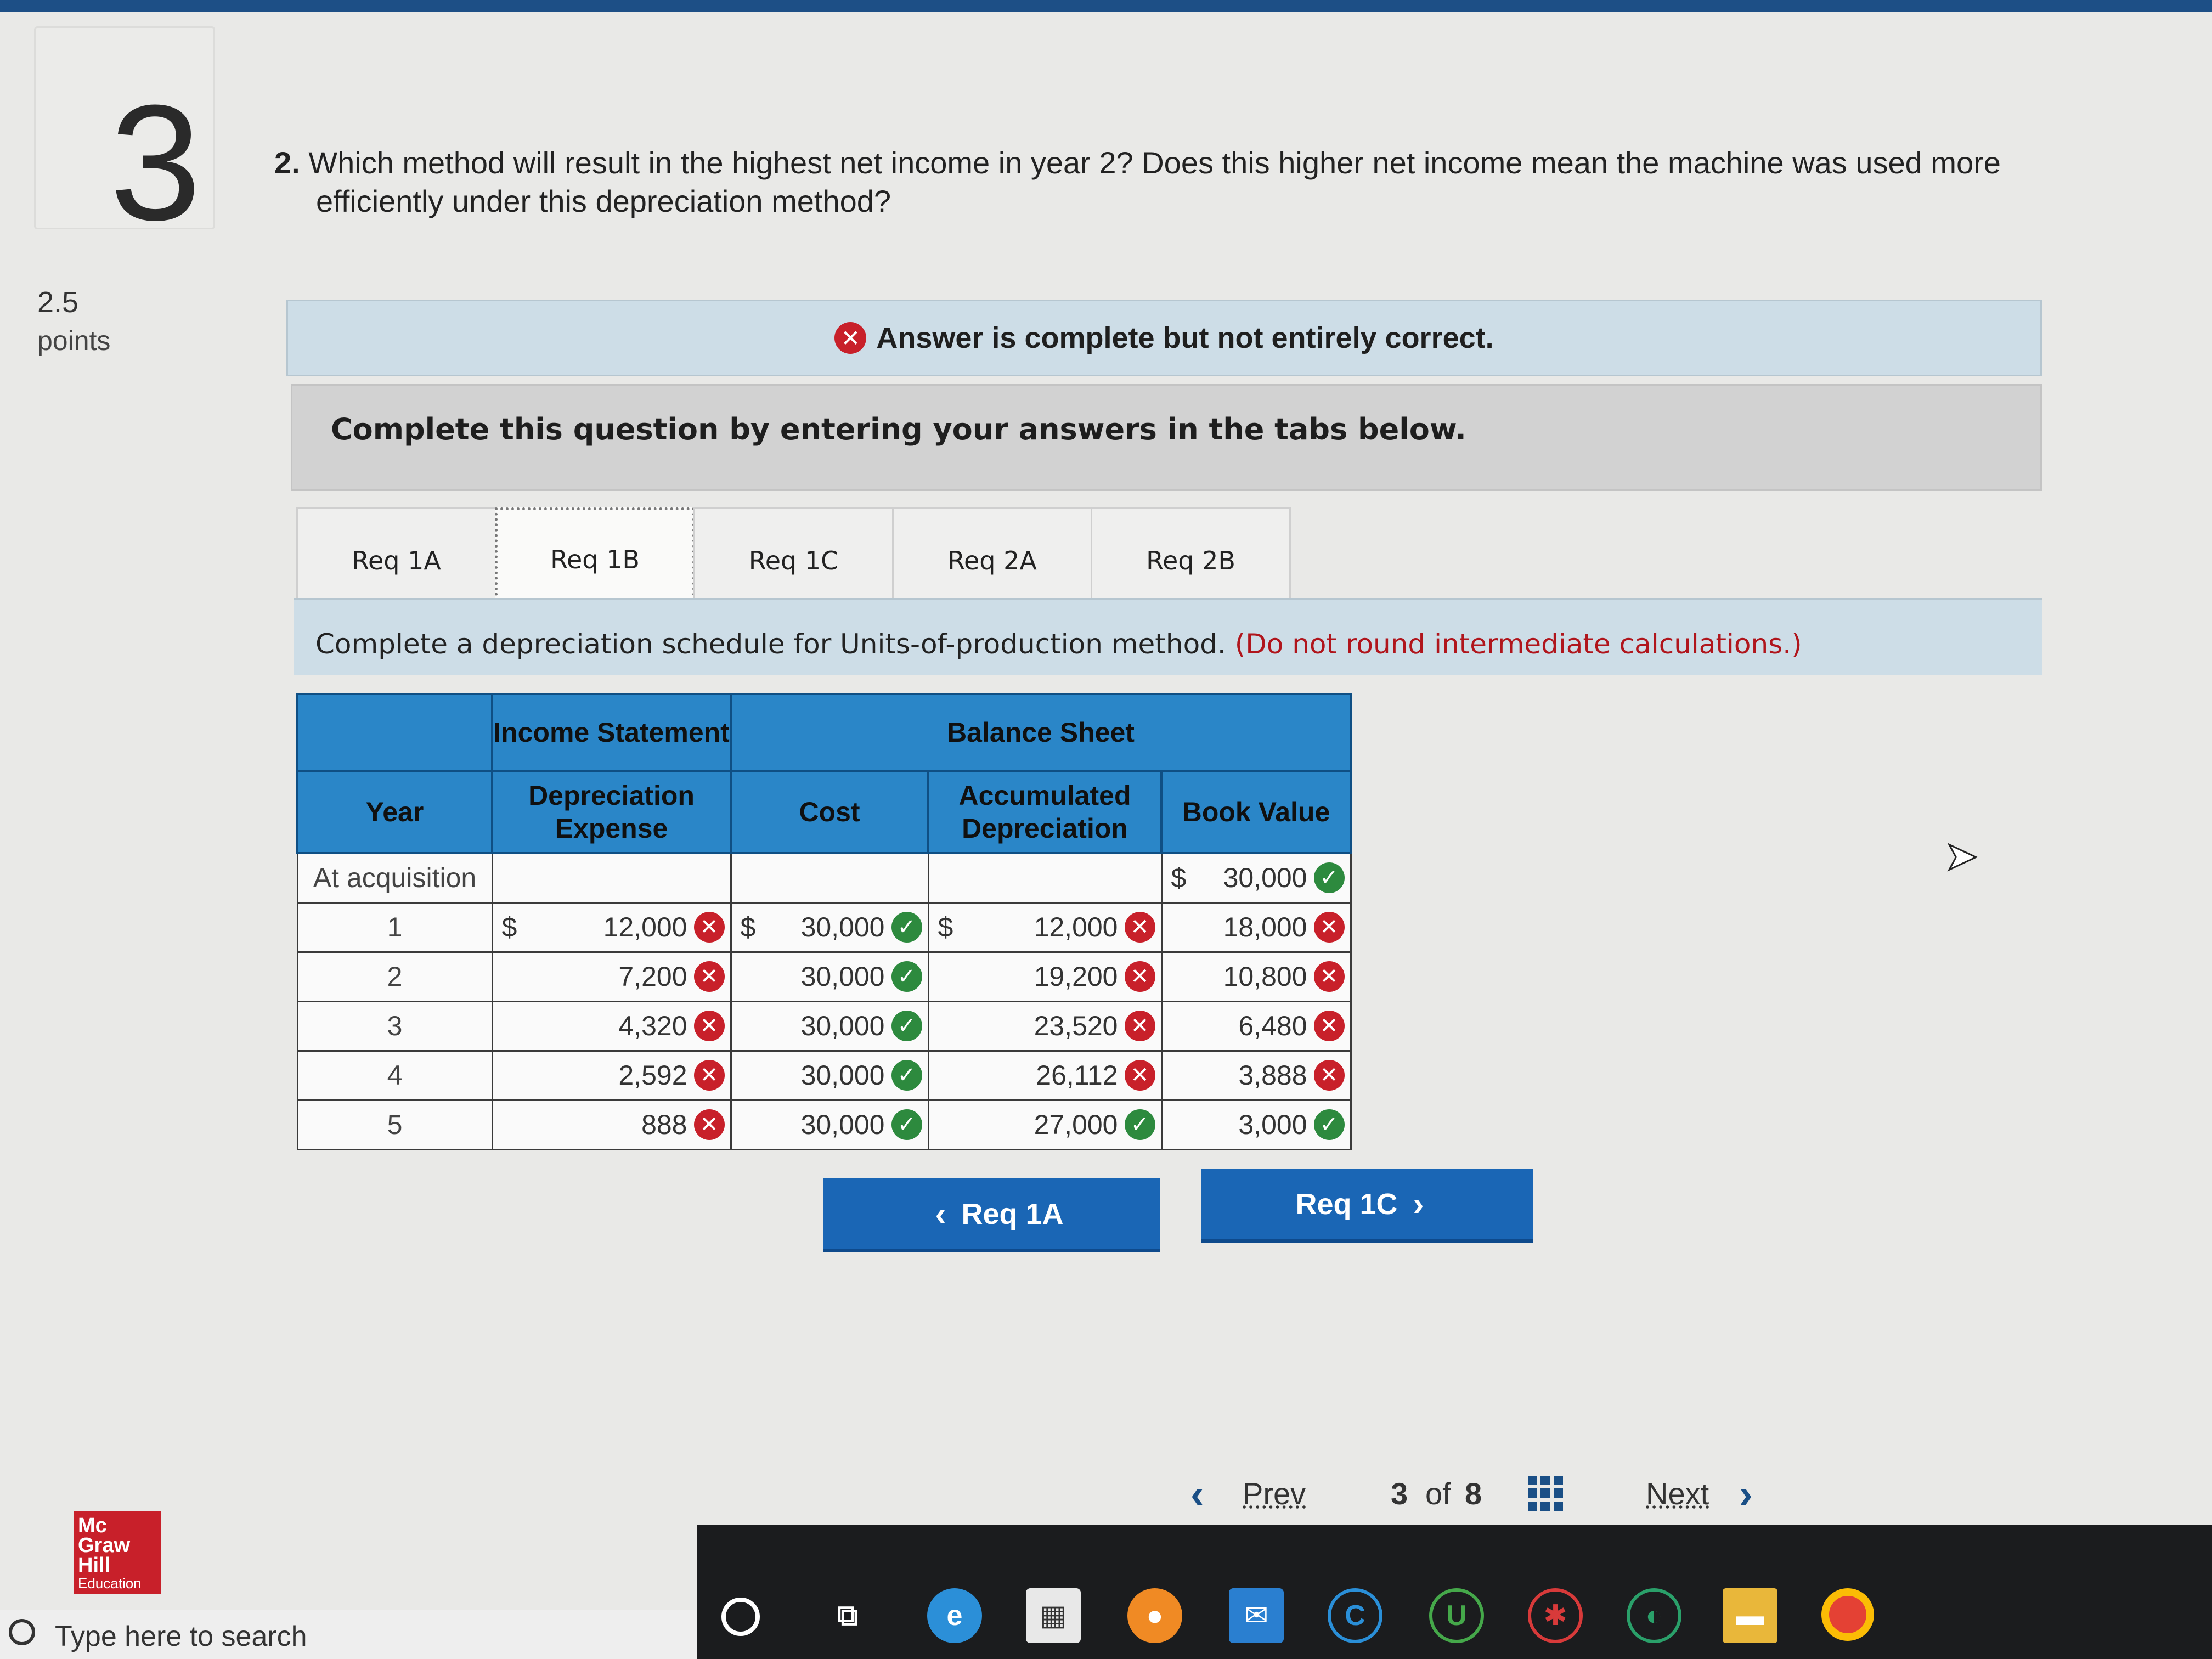  What do you see at coordinates (992, 559) in the screenshot?
I see `tab-req-2a: Req 2A` at bounding box center [992, 559].